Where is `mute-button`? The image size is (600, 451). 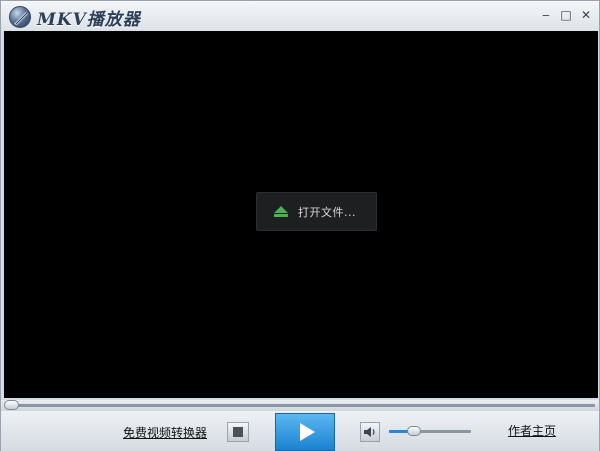
mute-button is located at coordinates (370, 432).